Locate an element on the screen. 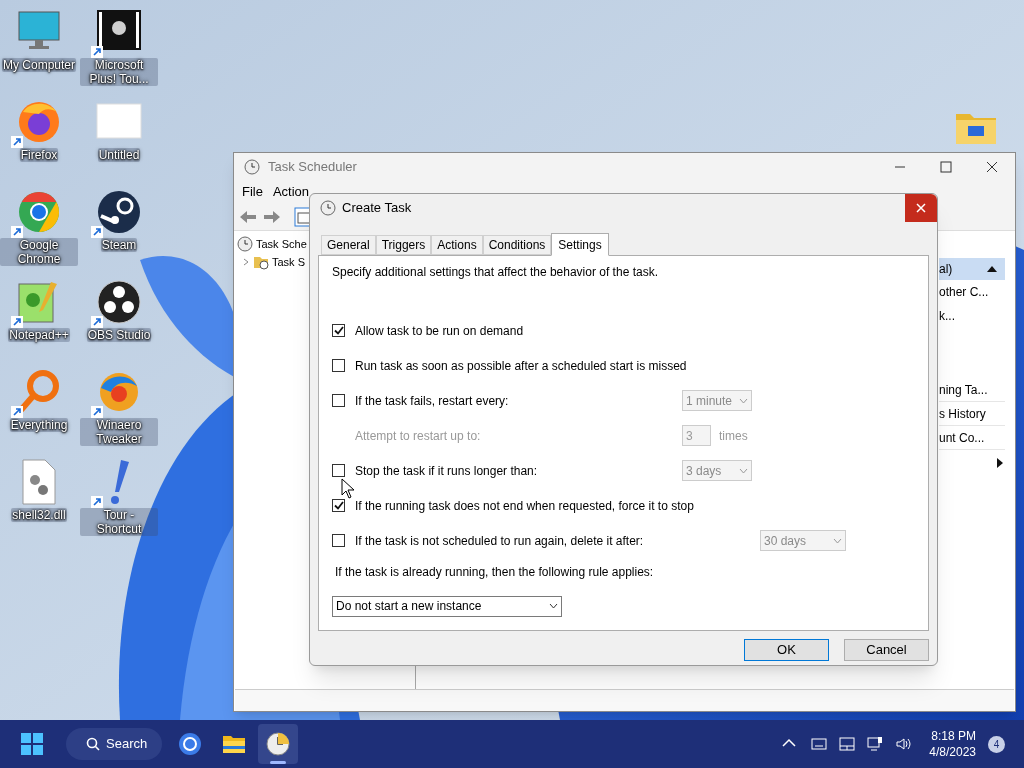 This screenshot has height=768, width=1024. rule-label: If the task is already running, then the following rule applies: is located at coordinates (494, 572).